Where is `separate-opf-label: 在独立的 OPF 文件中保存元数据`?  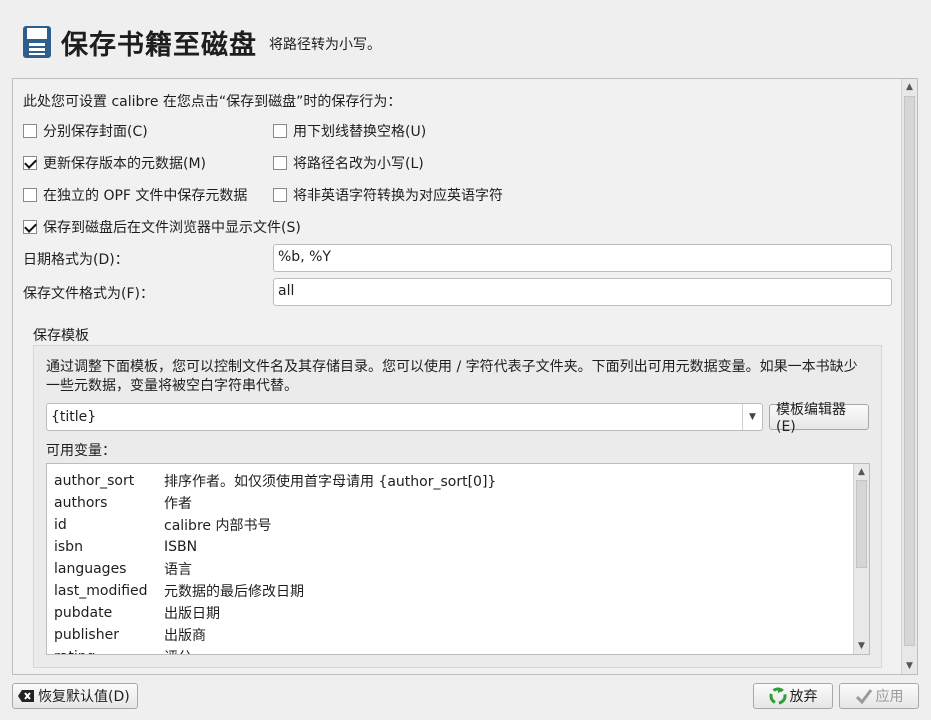
separate-opf-label: 在独立的 OPF 文件中保存元数据 is located at coordinates (145, 196).